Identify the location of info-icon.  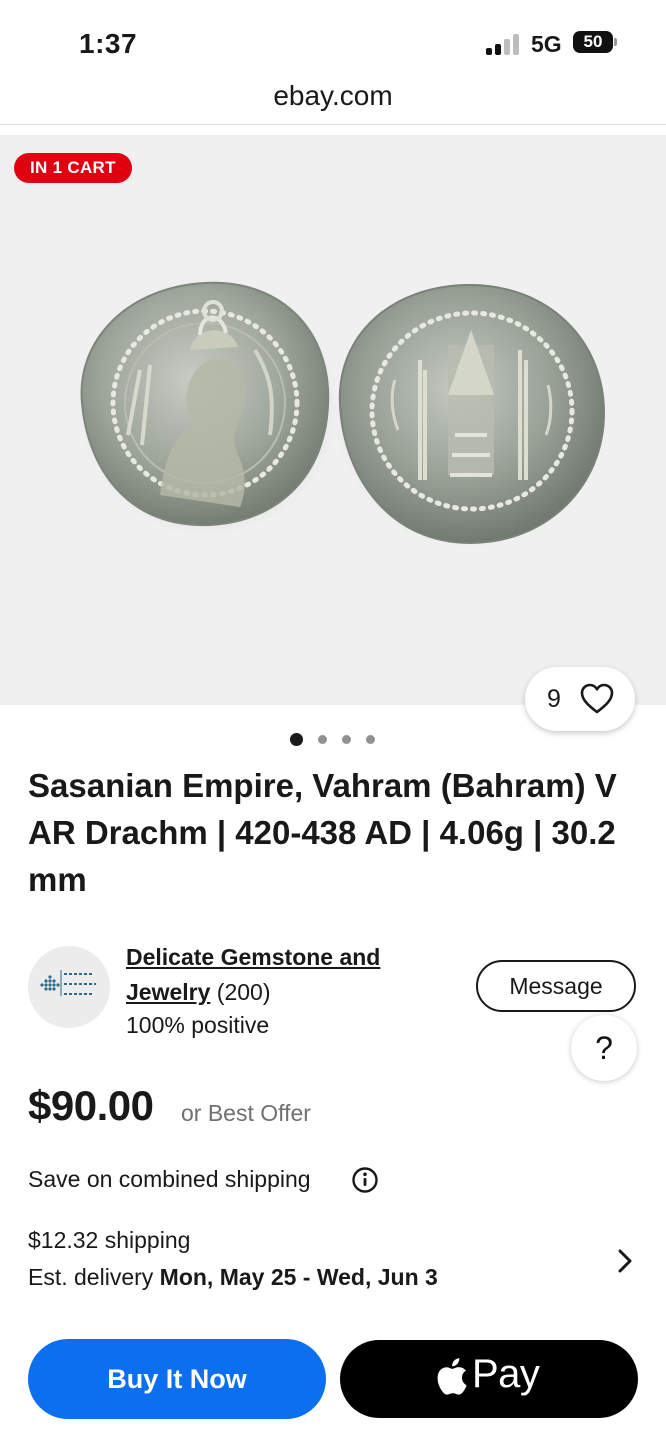
(365, 1180).